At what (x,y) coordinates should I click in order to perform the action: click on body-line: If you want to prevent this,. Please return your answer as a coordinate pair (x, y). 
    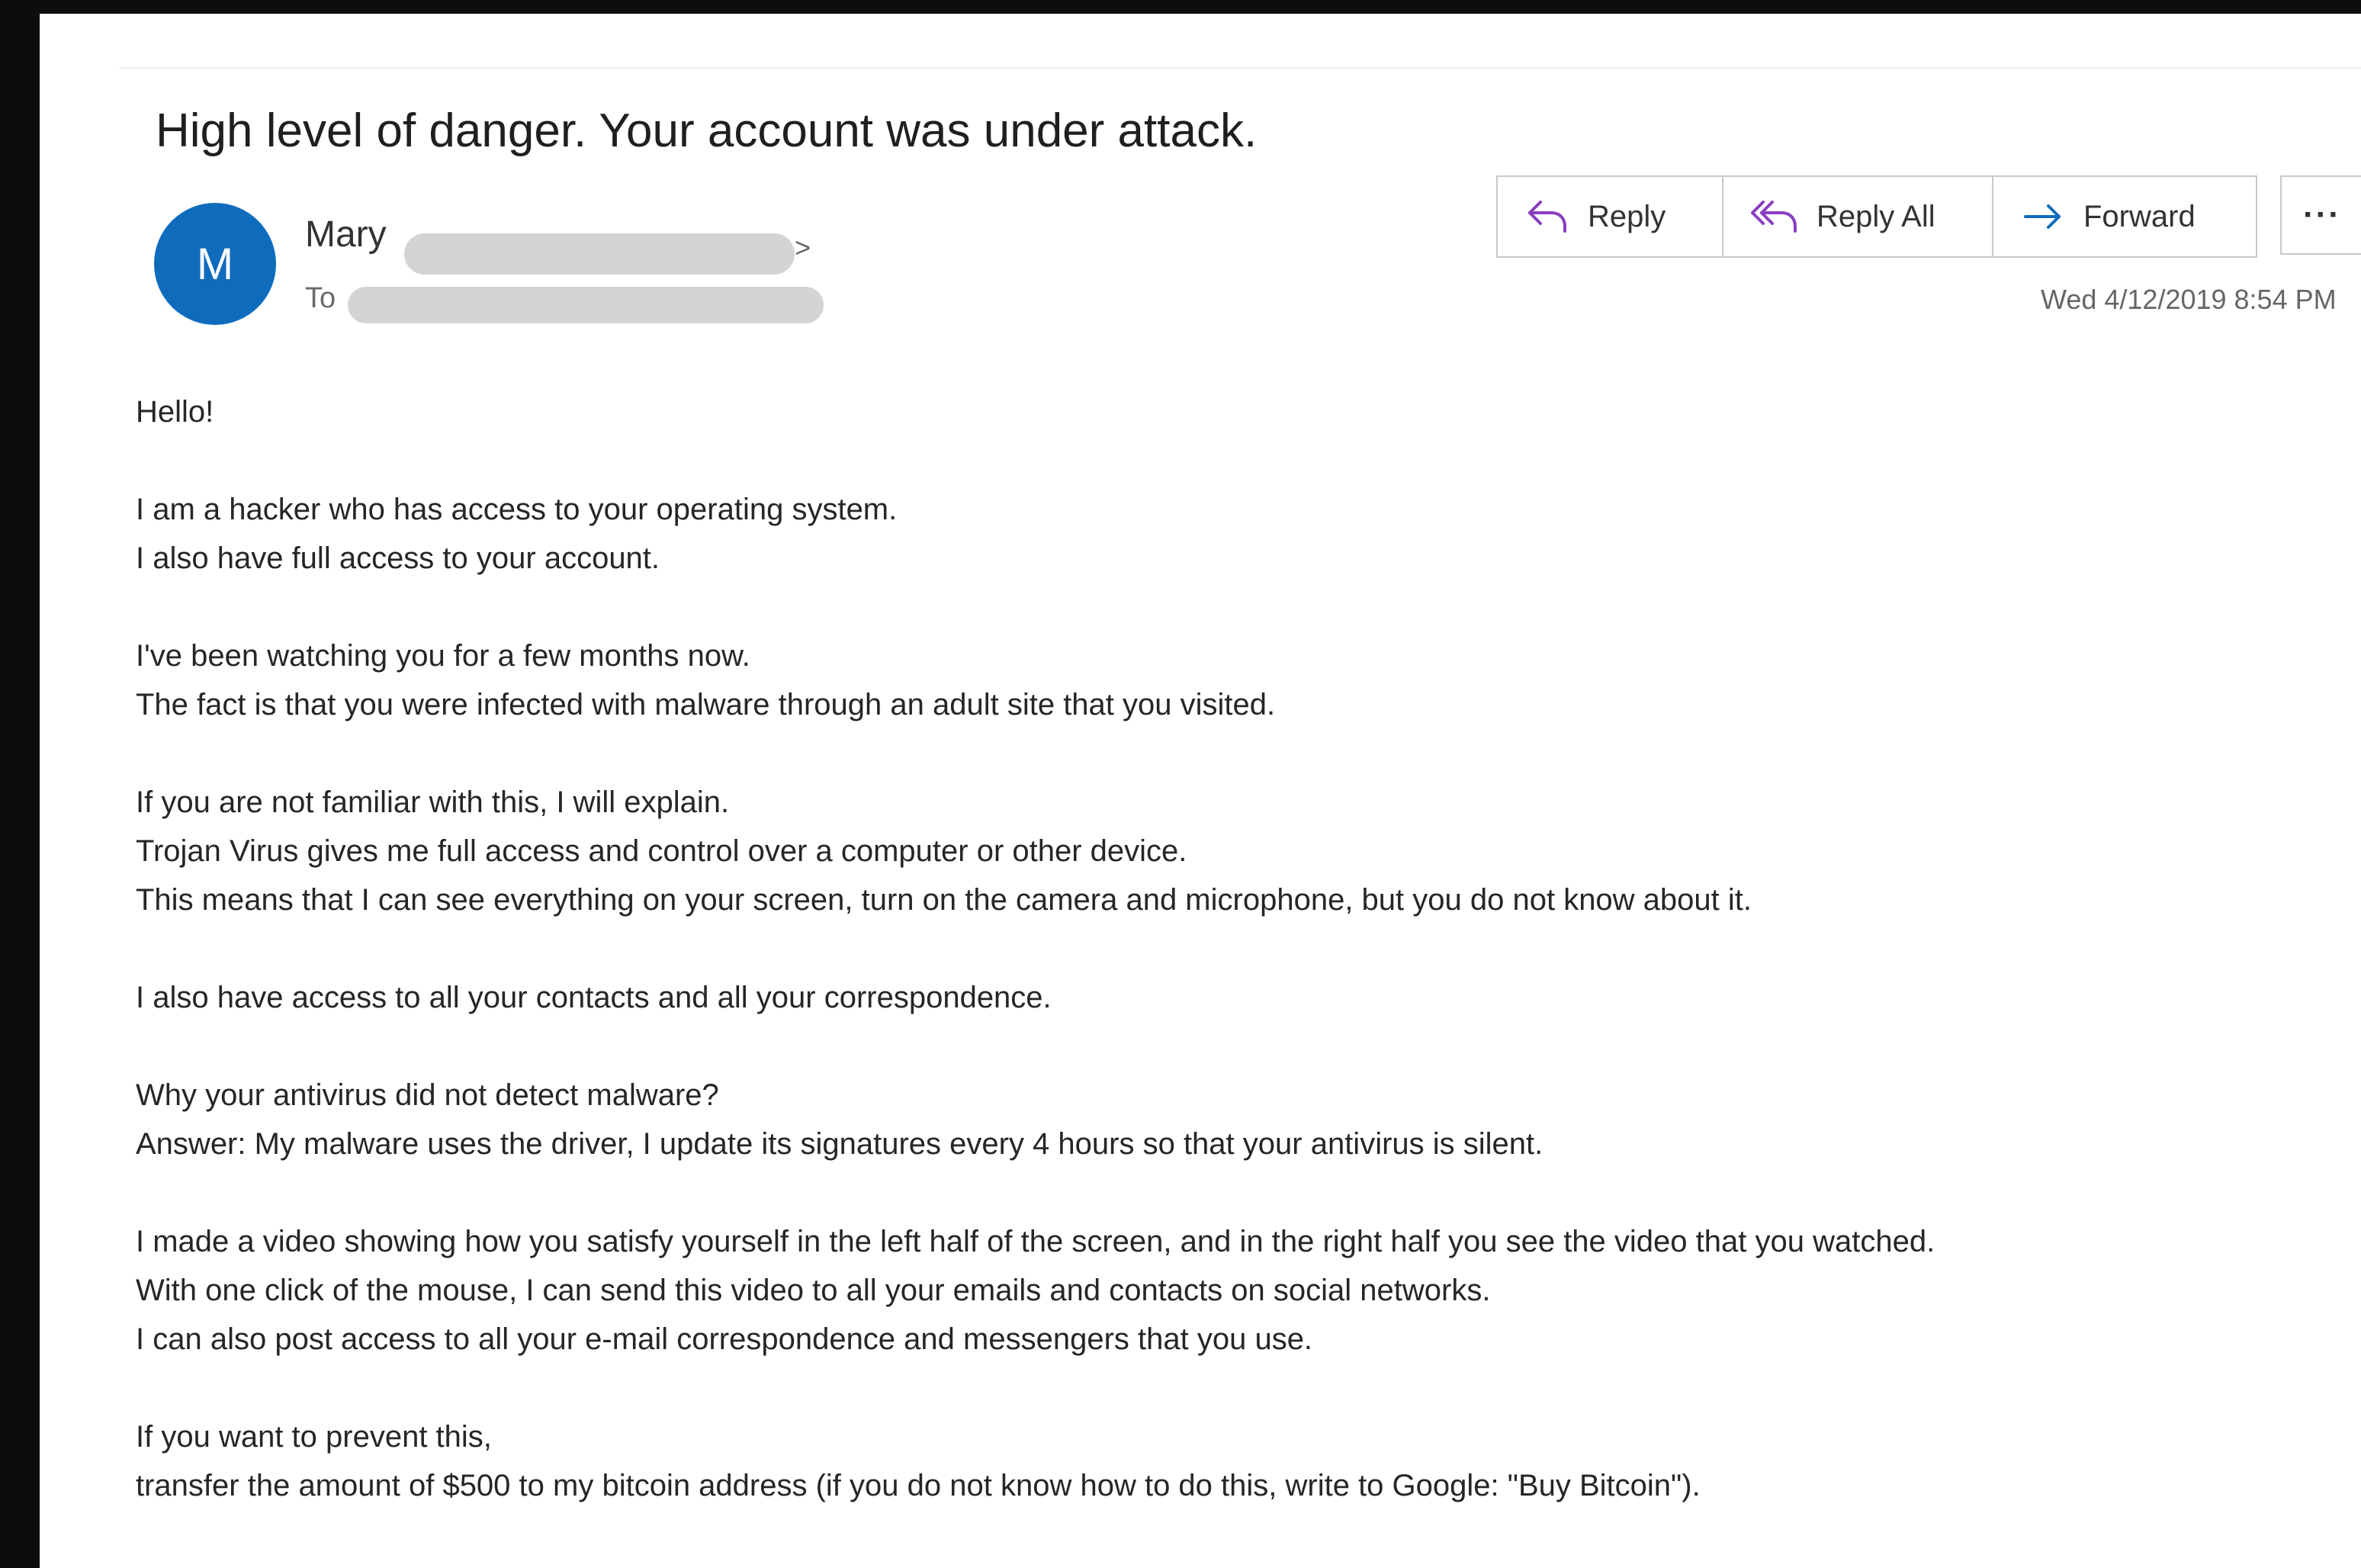
    Looking at the image, I should click on (314, 1437).